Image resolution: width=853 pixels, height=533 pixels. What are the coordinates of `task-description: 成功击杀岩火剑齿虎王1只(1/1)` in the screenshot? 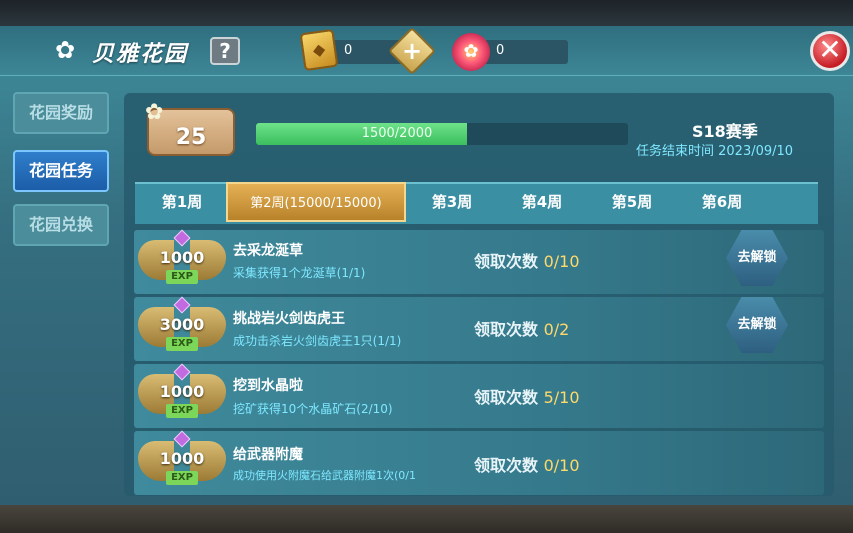 It's located at (317, 341).